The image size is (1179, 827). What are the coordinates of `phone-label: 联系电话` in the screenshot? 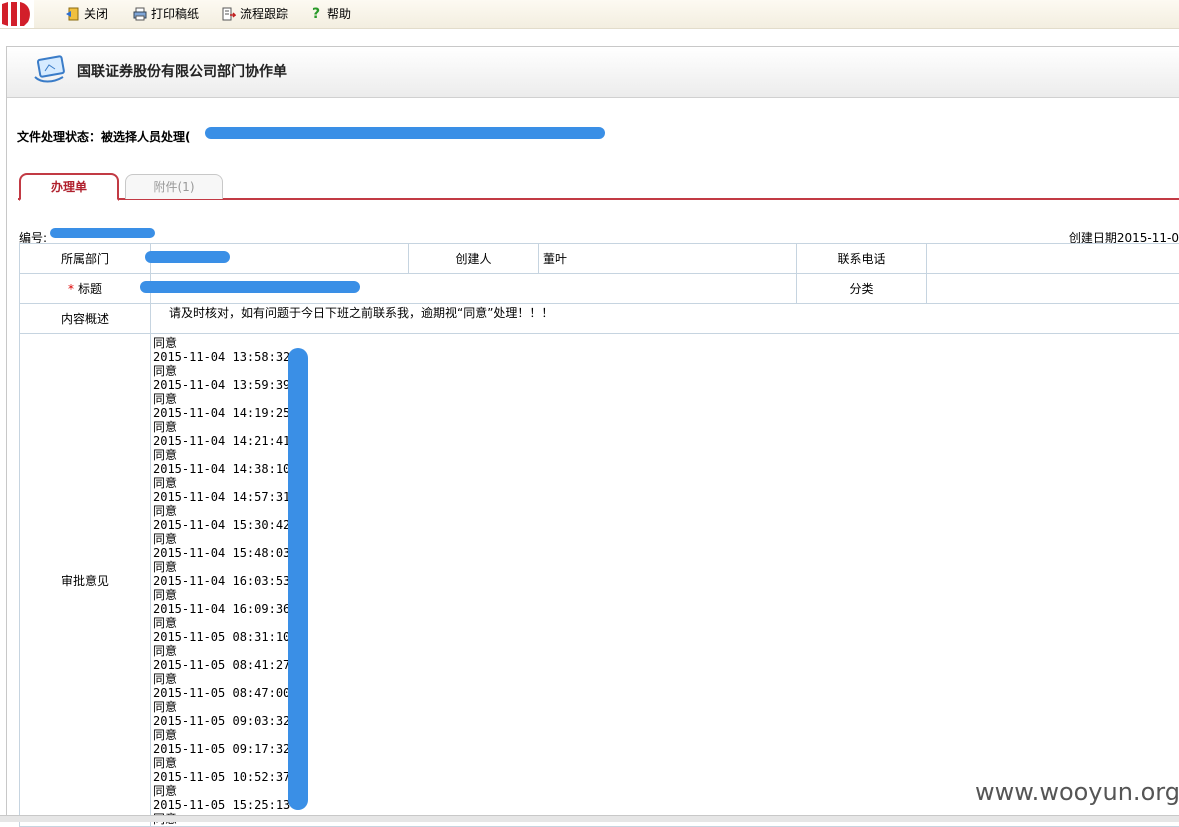 It's located at (862, 259).